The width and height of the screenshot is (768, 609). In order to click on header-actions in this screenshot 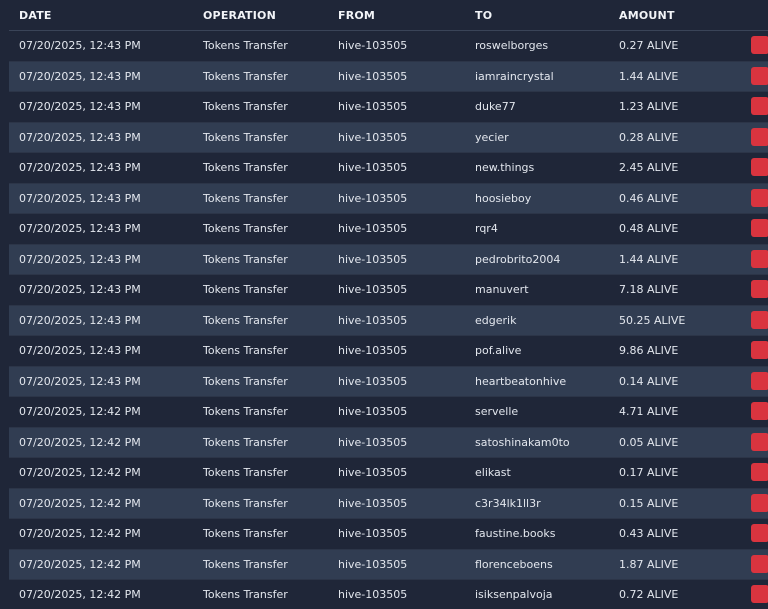, I will do `click(759, 15)`.